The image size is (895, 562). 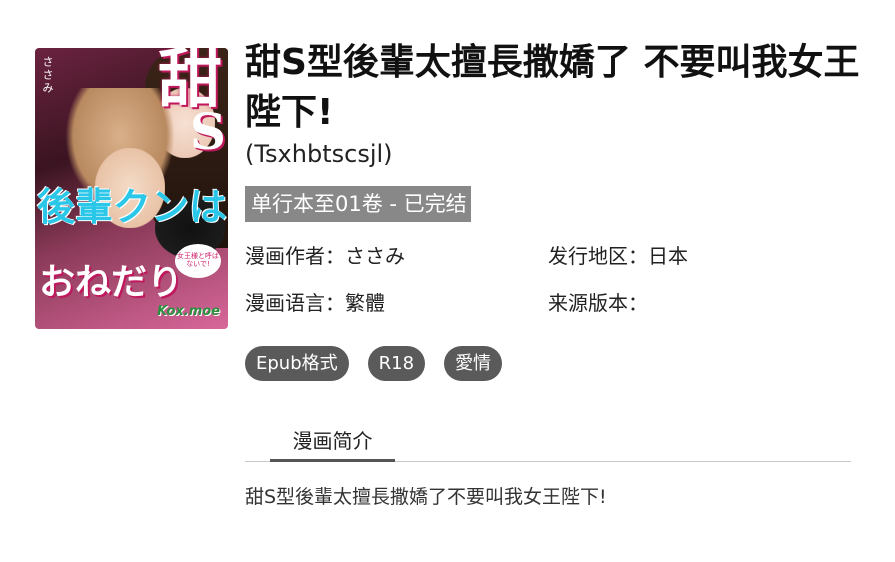 I want to click on cover-title-letter: S, so click(x=207, y=131).